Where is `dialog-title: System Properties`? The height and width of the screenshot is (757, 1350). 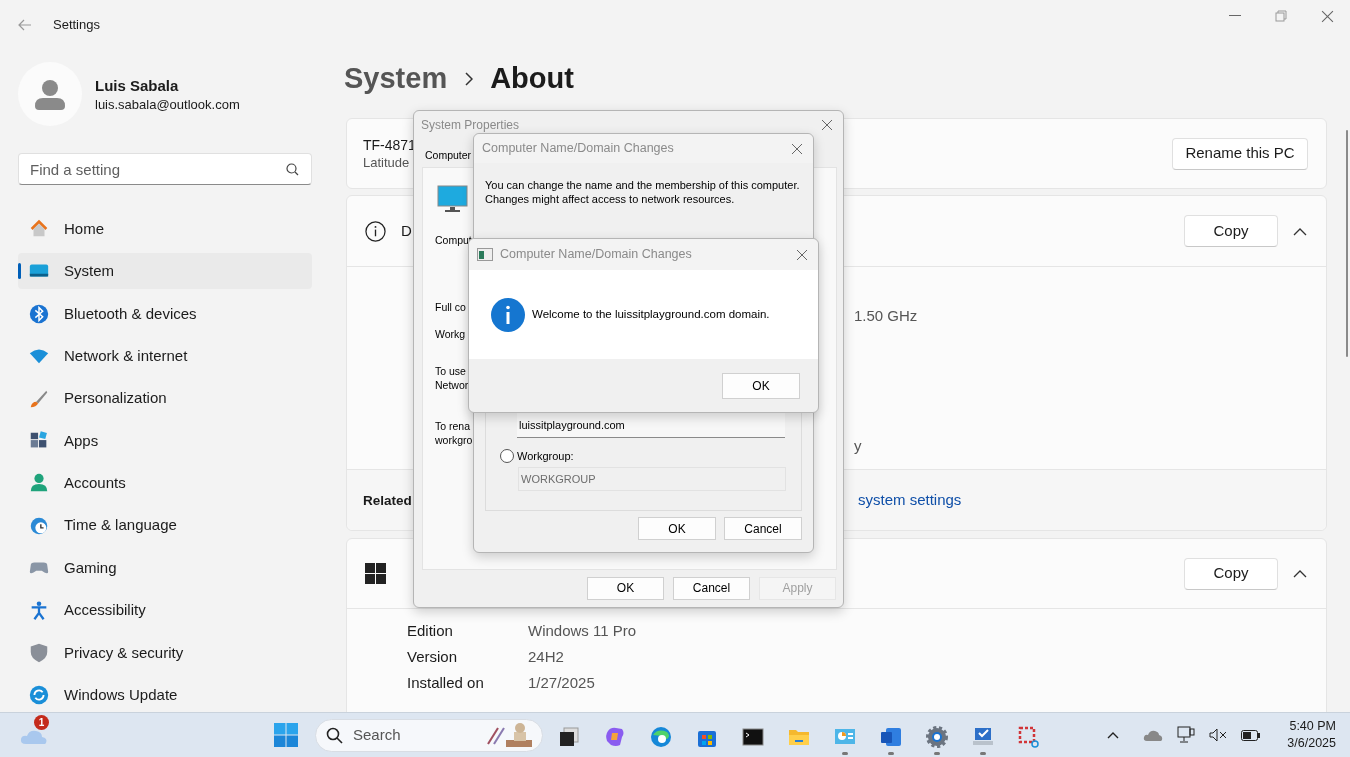
dialog-title: System Properties is located at coordinates (470, 125).